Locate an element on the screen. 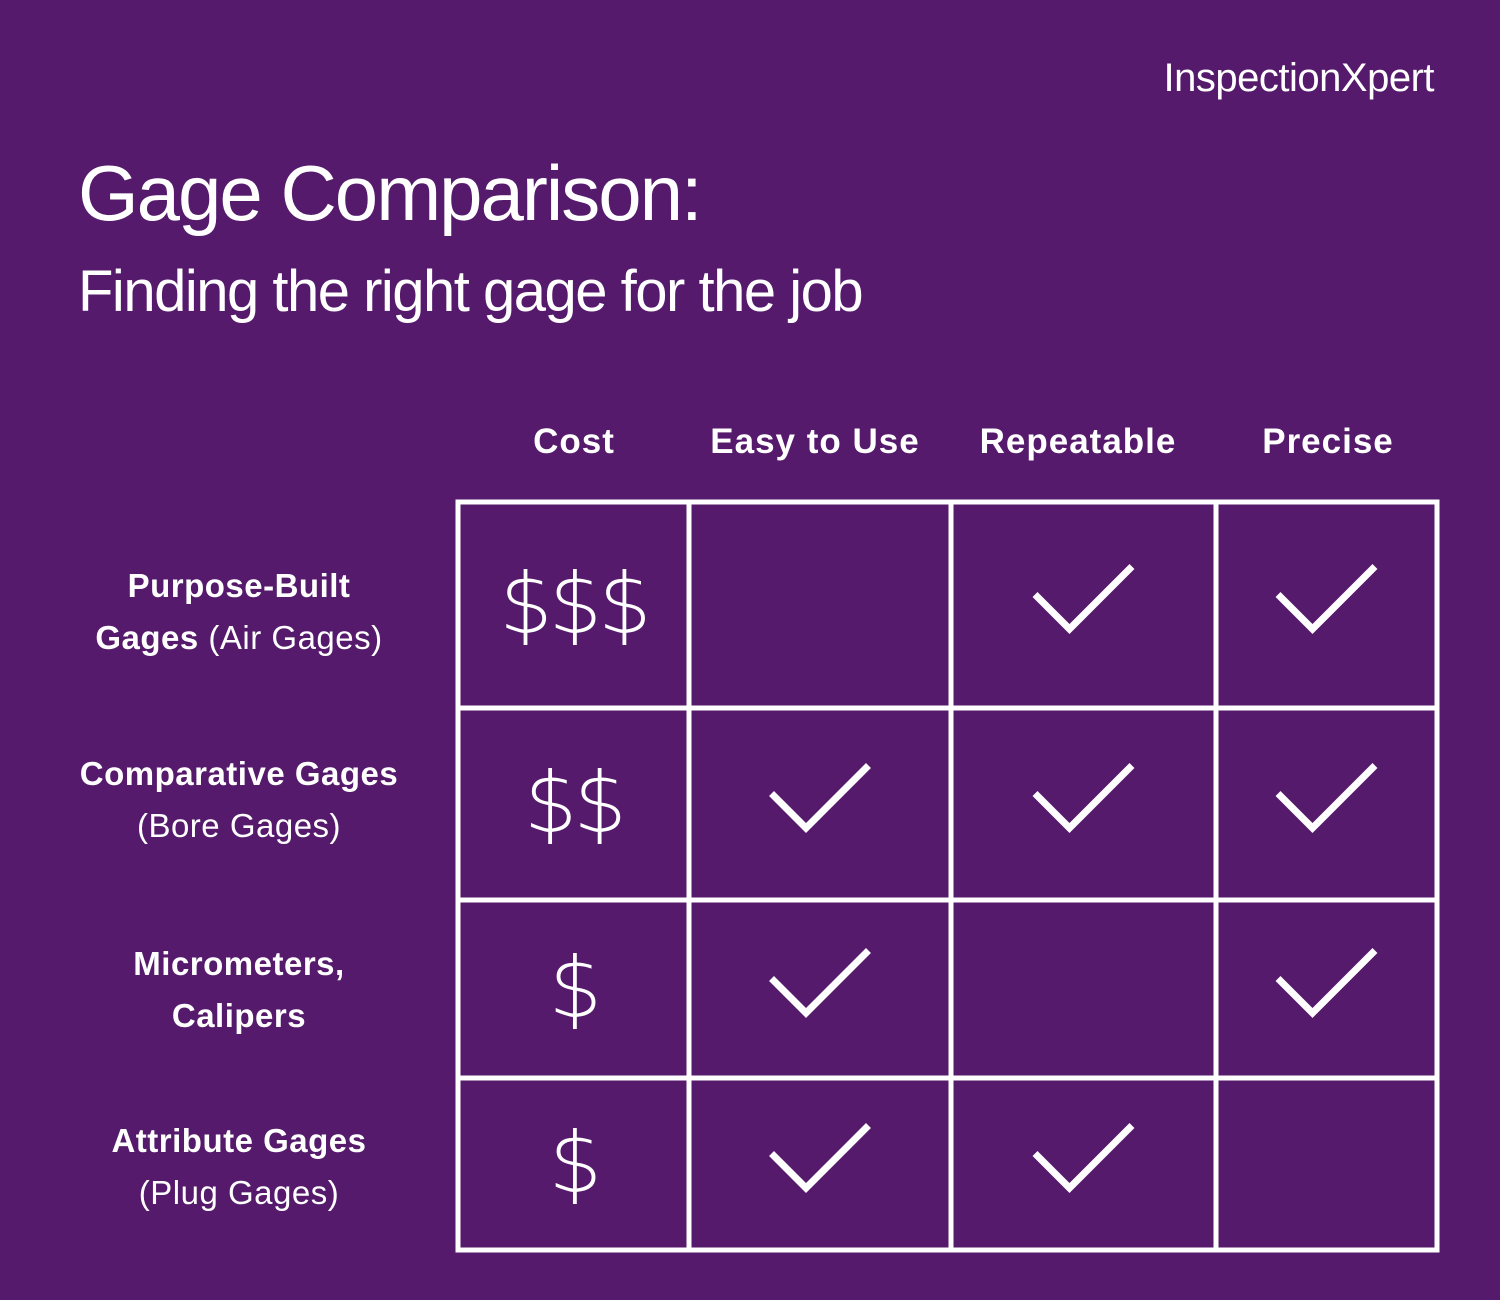 This screenshot has height=1300, width=1500. cost-dollar-signs: $$$ is located at coordinates (573, 604).